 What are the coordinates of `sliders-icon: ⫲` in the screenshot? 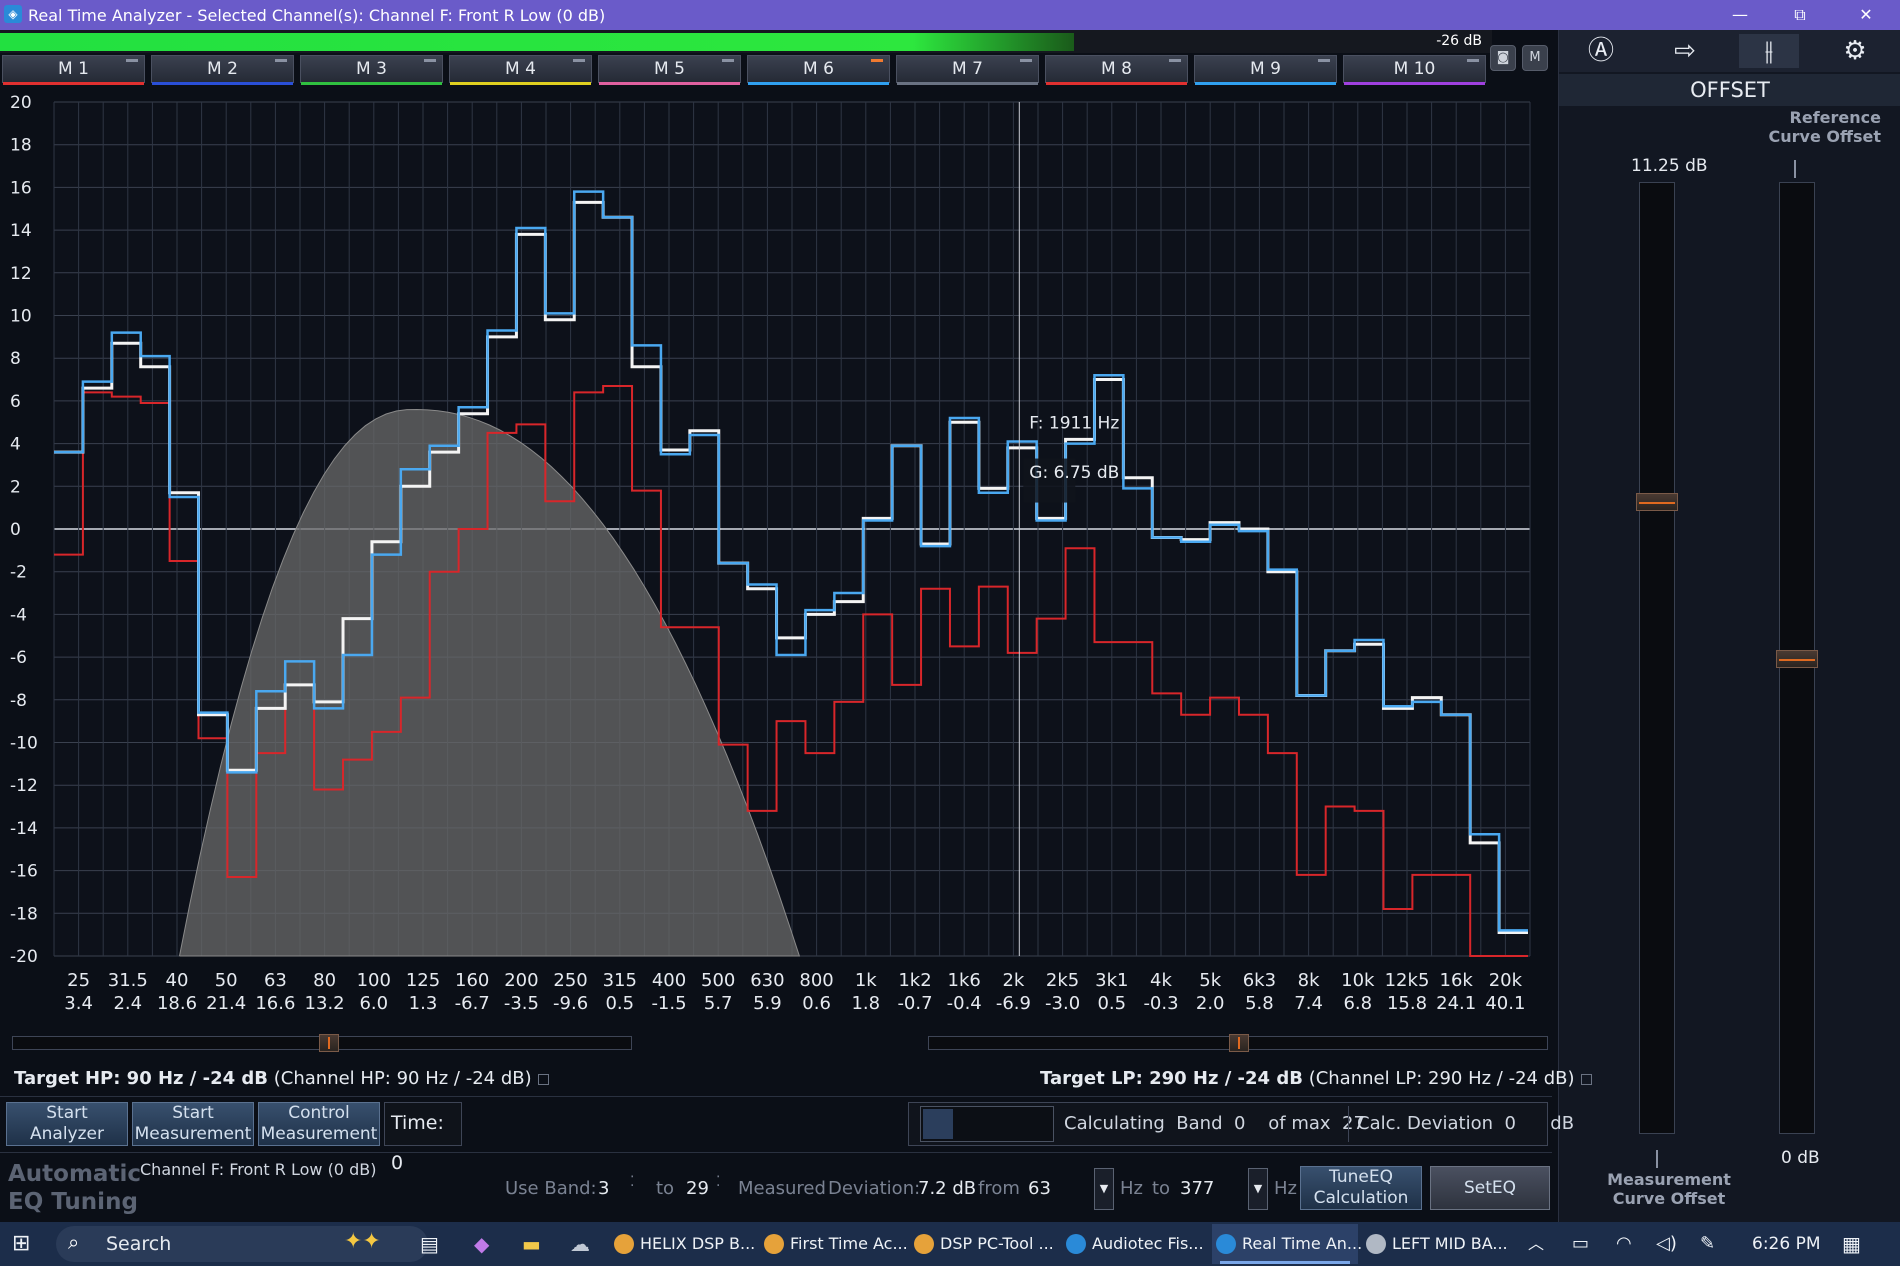 It's located at (1769, 51).